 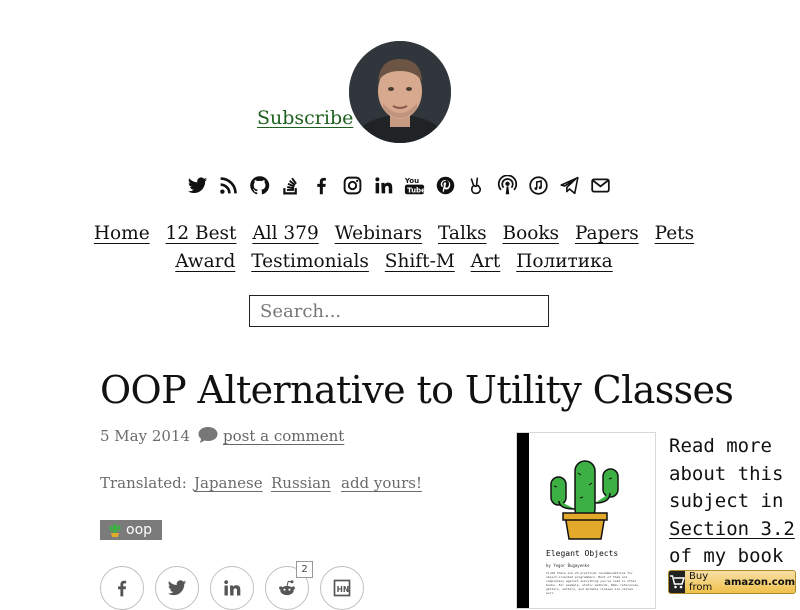 What do you see at coordinates (143, 483) in the screenshot?
I see `translated-label: Translated:` at bounding box center [143, 483].